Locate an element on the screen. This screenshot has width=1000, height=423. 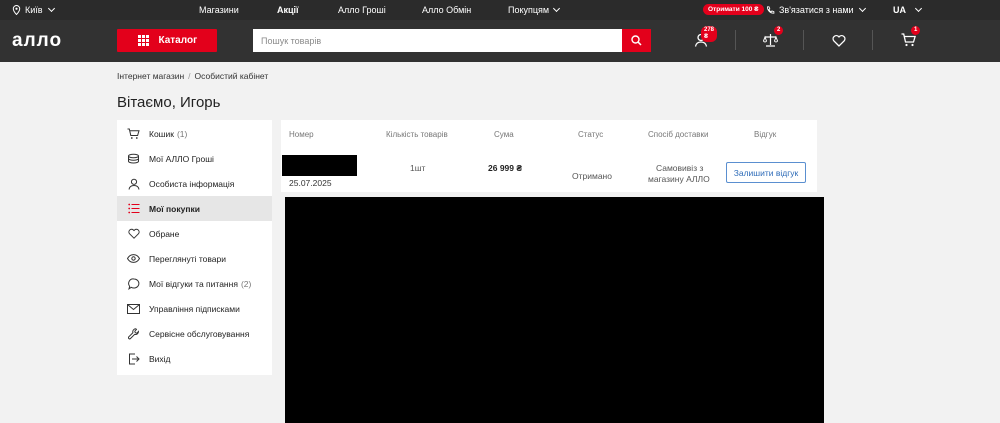
sidebar-item-allo-money: Мої АЛЛО Гроші is located at coordinates (194, 158).